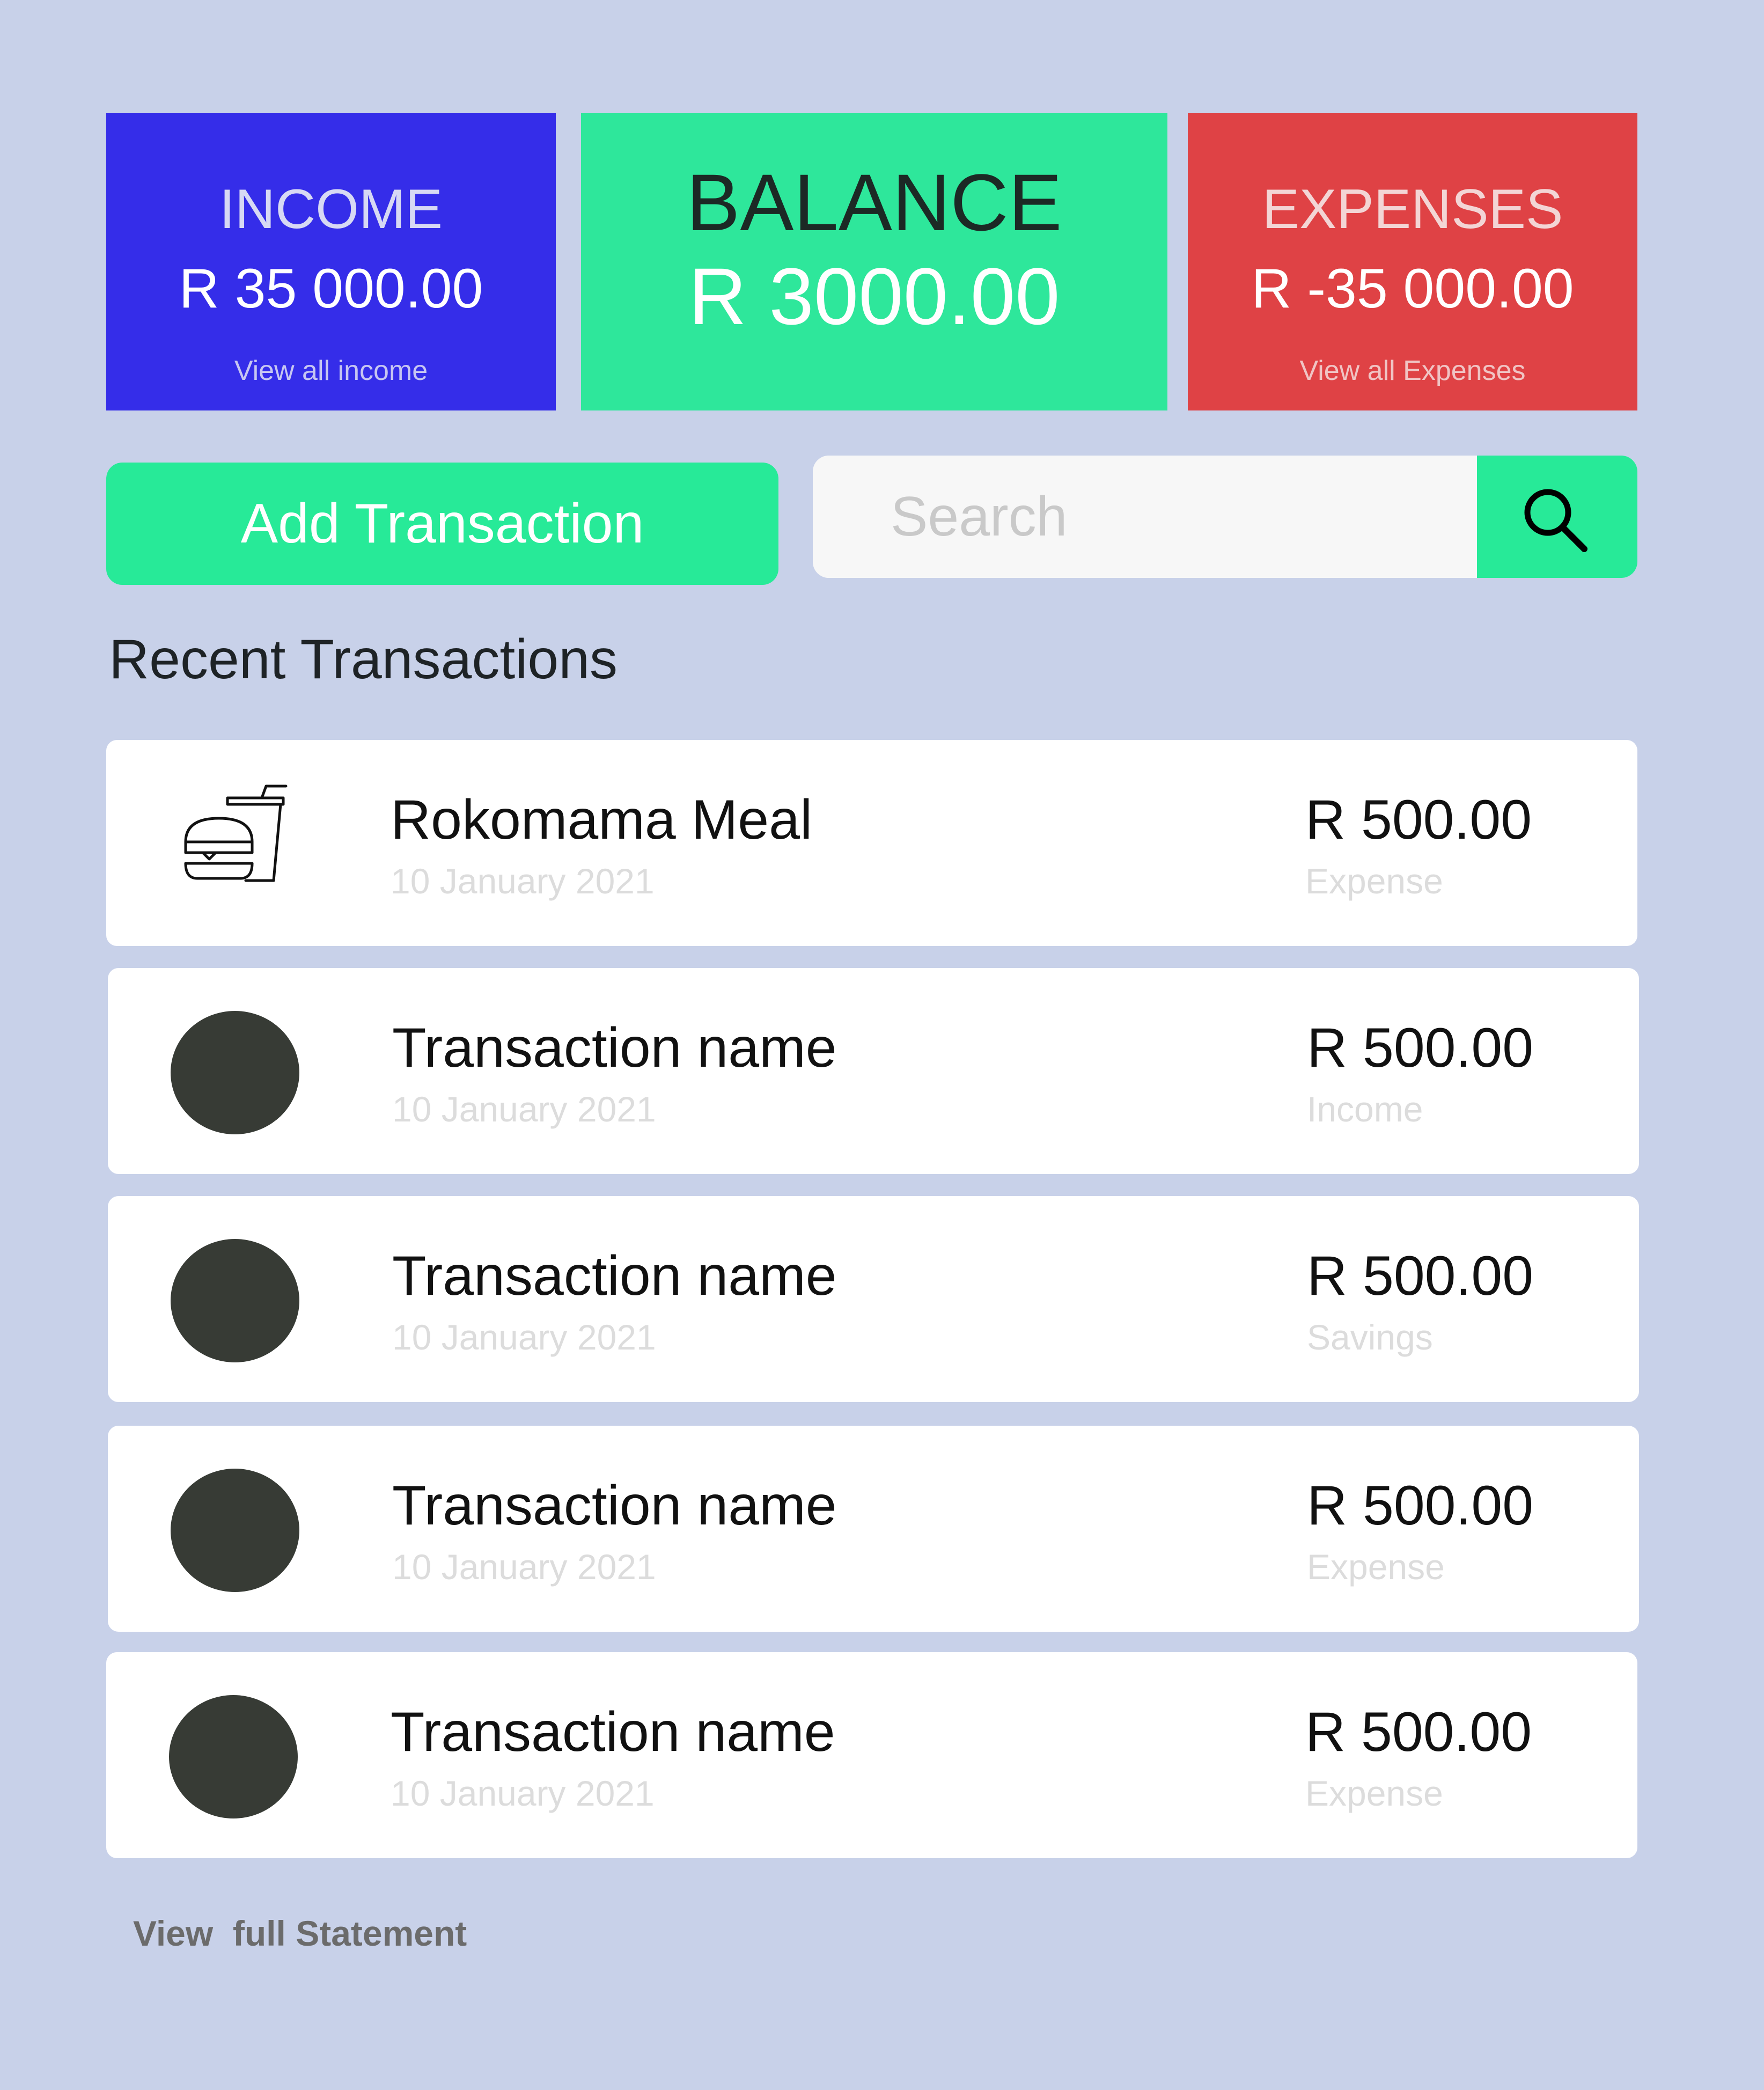  I want to click on income-card: INCOME R 35 000.00 View all income, so click(331, 261).